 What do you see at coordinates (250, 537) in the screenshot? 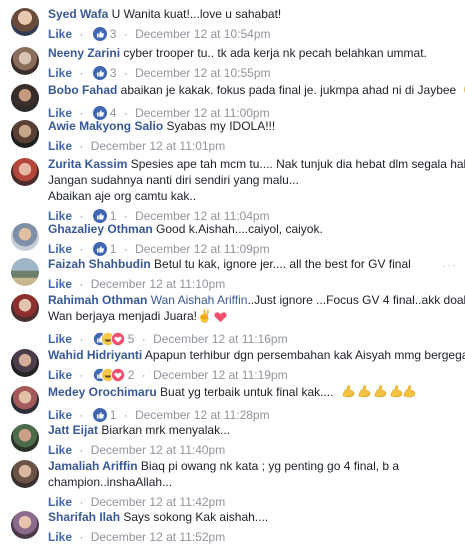
I see `comment-meta: Like · December 12 at 11:52pm` at bounding box center [250, 537].